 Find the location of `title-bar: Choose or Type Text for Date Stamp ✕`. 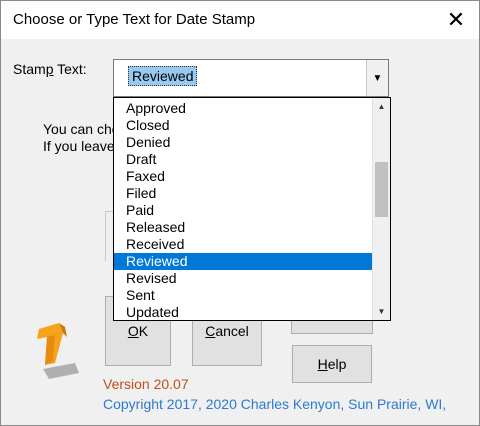

title-bar: Choose or Type Text for Date Stamp ✕ is located at coordinates (240, 20).